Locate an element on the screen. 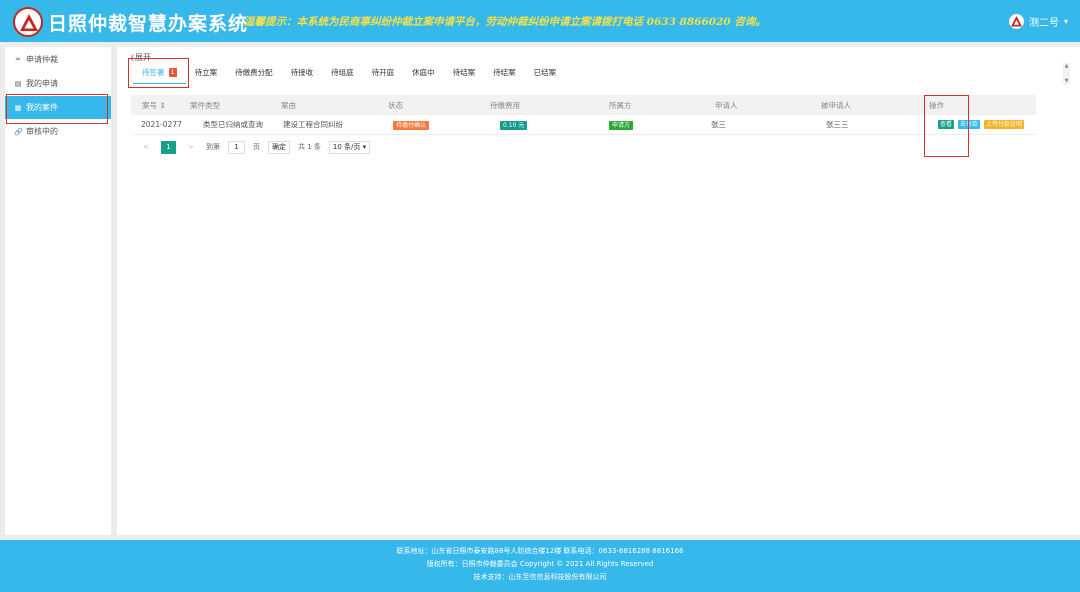 Image resolution: width=1080 pixels, height=592 pixels. tab-scroll: ▲ ▼ is located at coordinates (1066, 74).